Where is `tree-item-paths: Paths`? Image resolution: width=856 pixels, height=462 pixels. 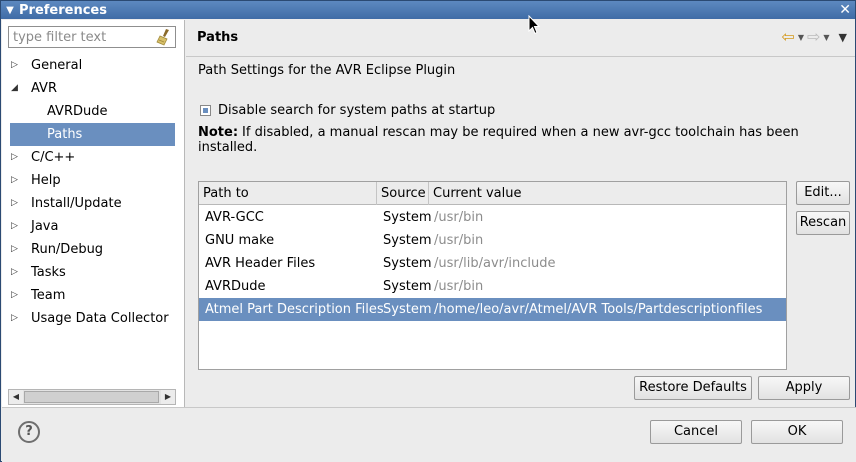 tree-item-paths: Paths is located at coordinates (93, 134).